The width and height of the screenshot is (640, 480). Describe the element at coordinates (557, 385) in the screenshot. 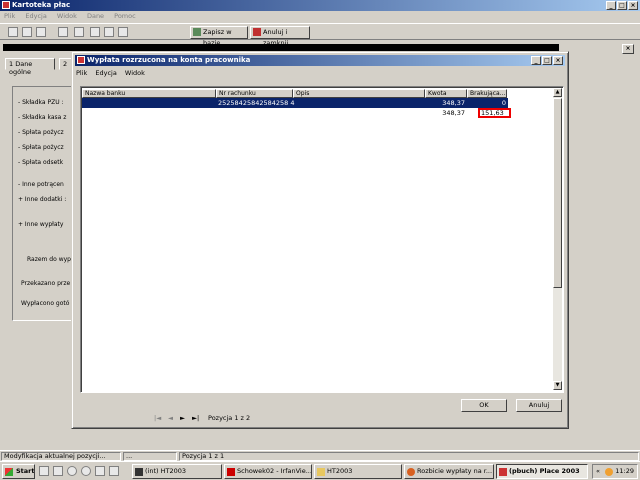

I see `scroll-down-button: ▼` at that location.